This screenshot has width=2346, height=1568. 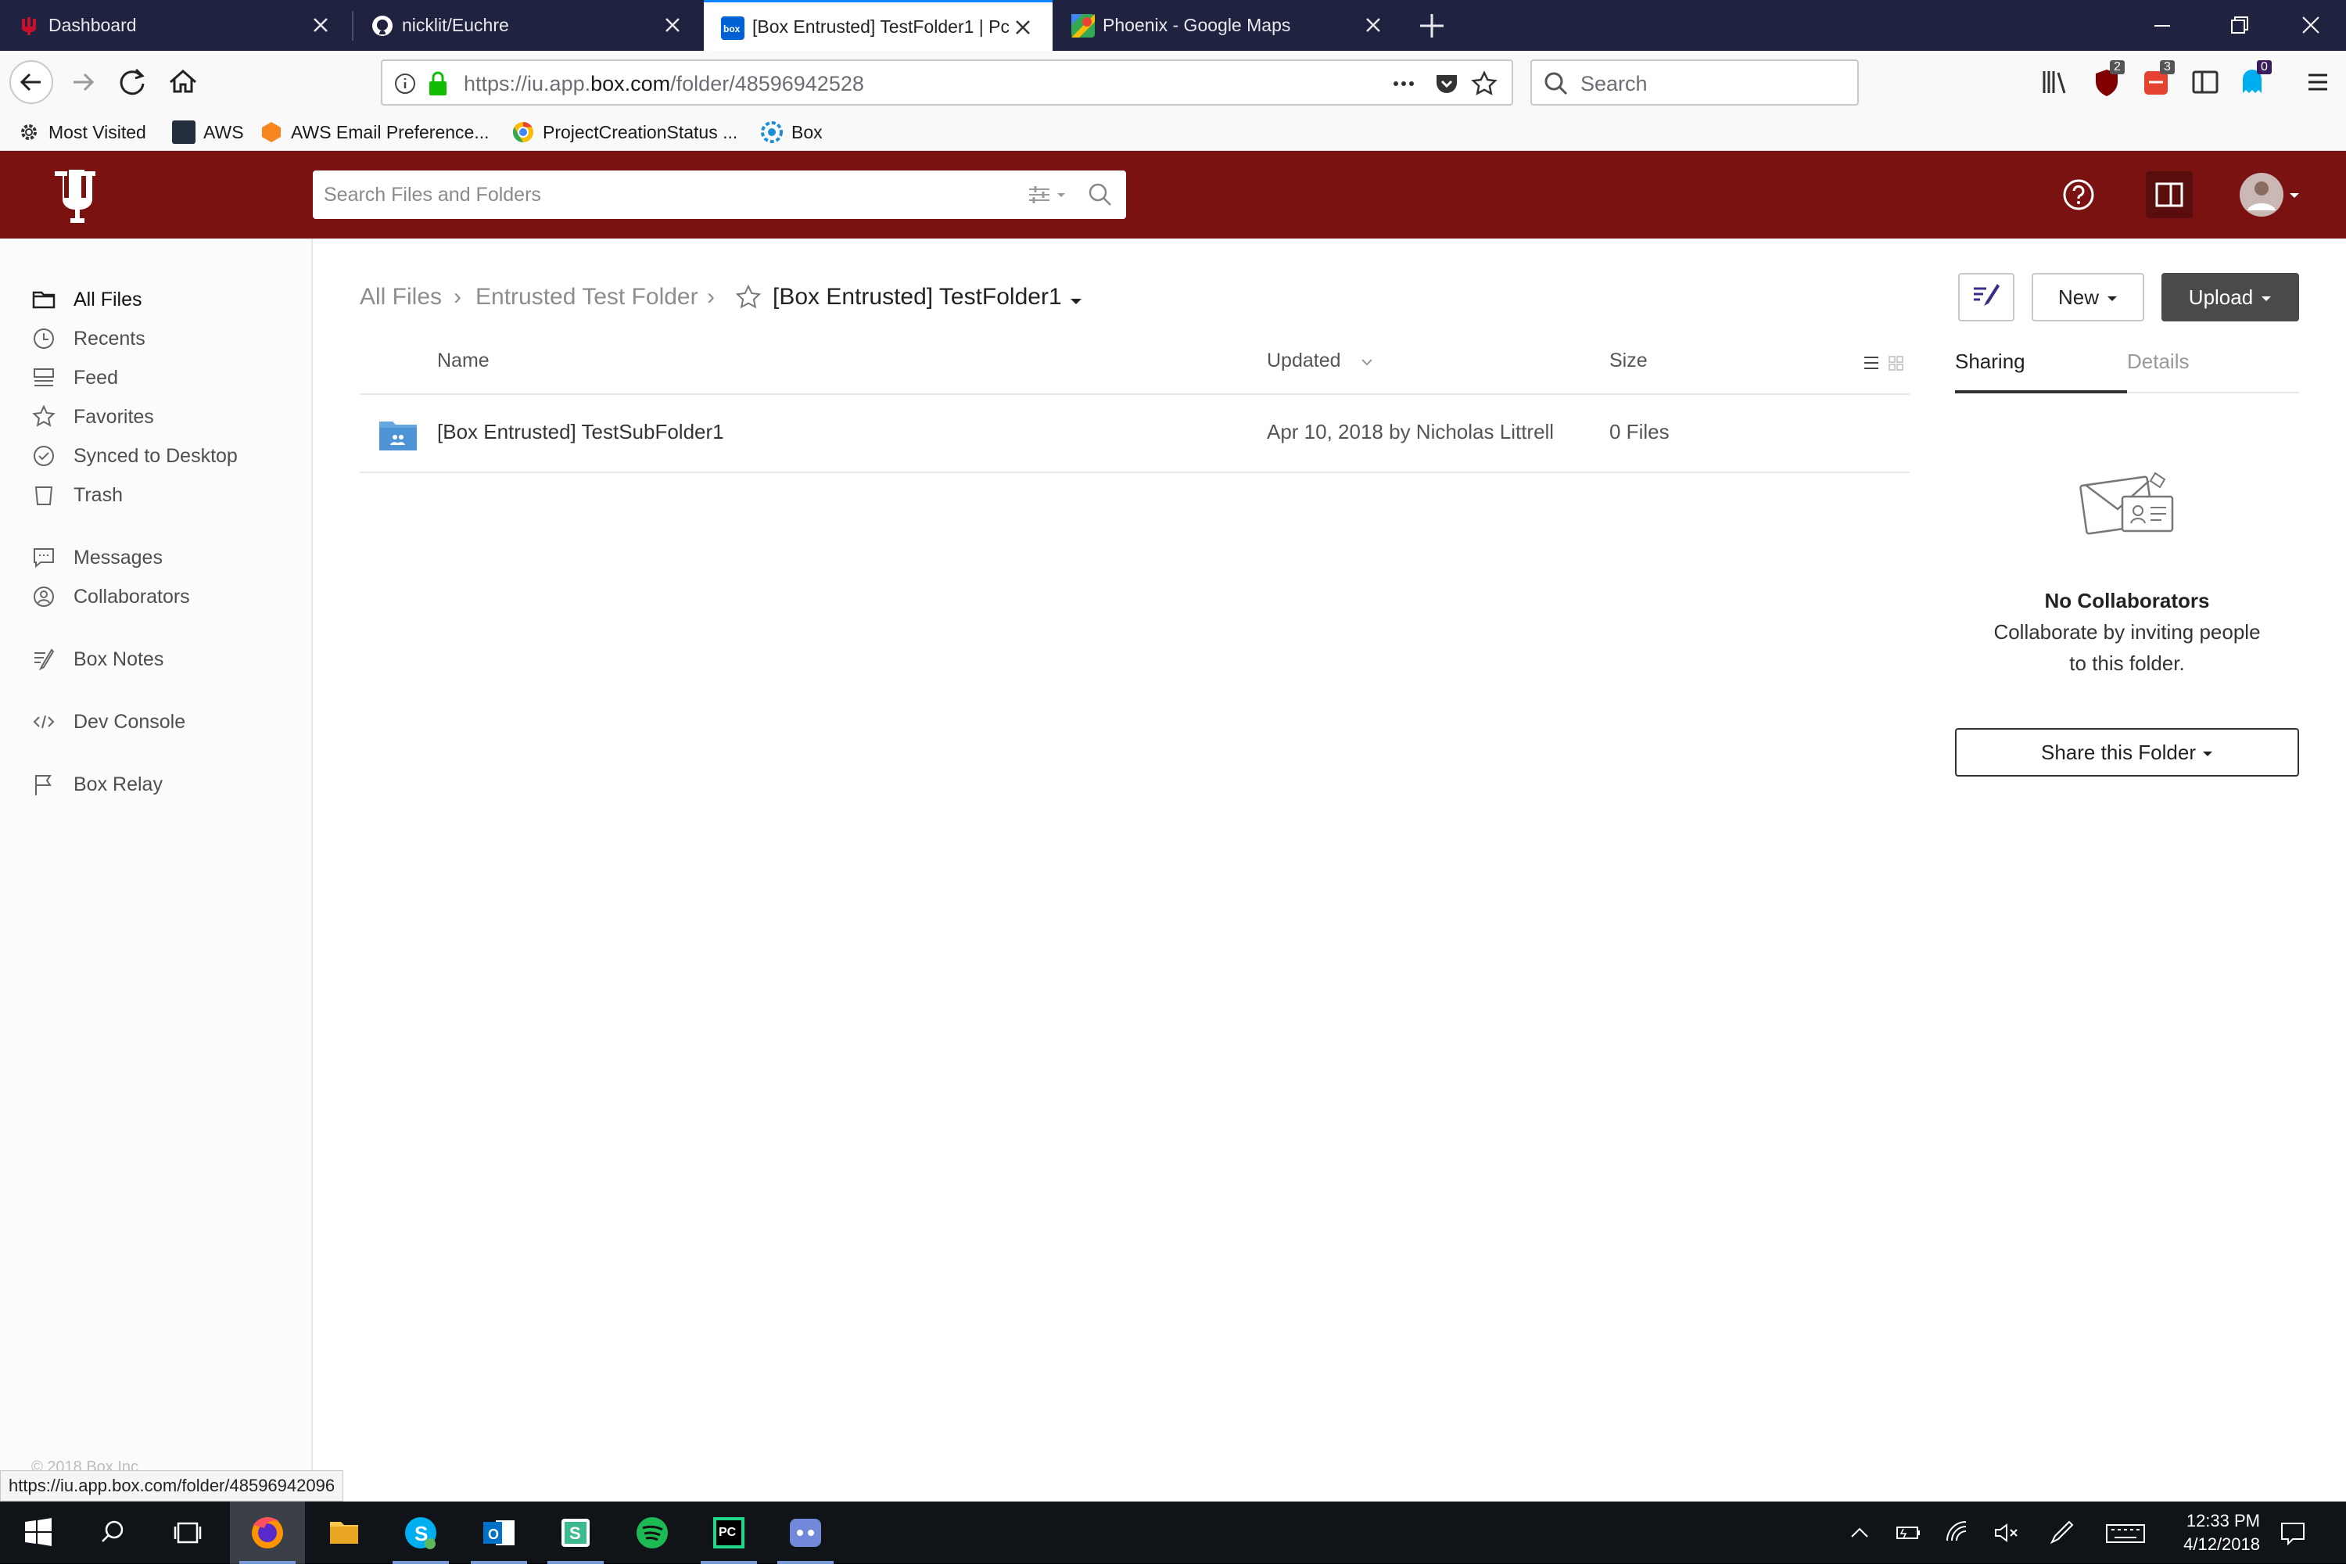 What do you see at coordinates (2125, 1532) in the screenshot?
I see `keyboard-icon` at bounding box center [2125, 1532].